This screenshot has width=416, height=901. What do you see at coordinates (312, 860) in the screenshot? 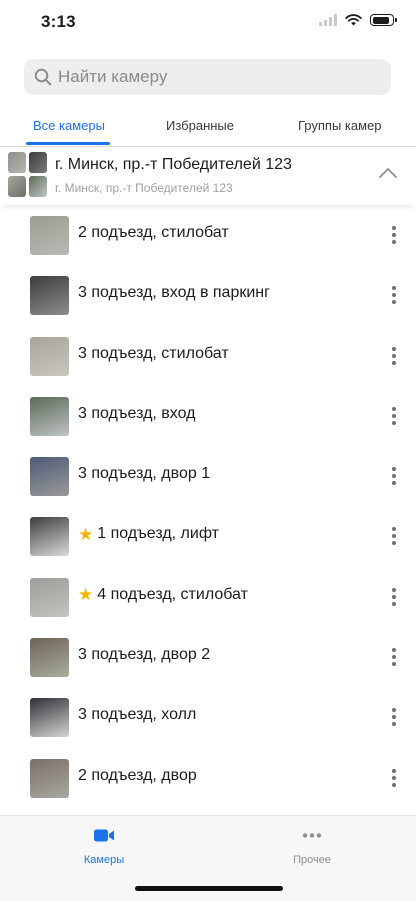
I see `nav-more-label: Прочее` at bounding box center [312, 860].